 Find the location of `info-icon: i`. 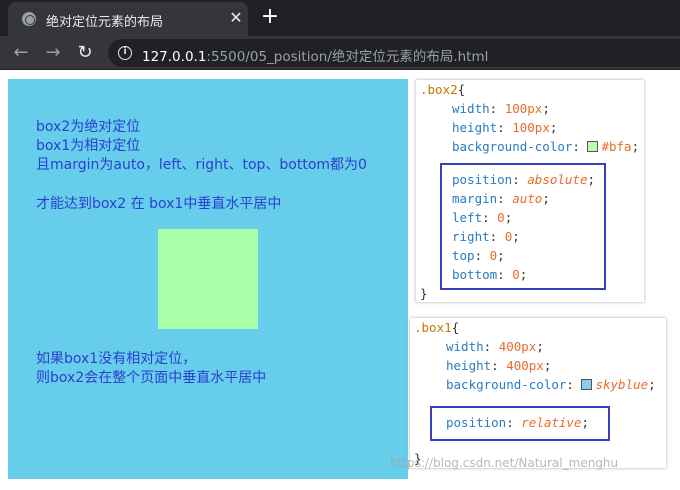

info-icon: i is located at coordinates (125, 53).